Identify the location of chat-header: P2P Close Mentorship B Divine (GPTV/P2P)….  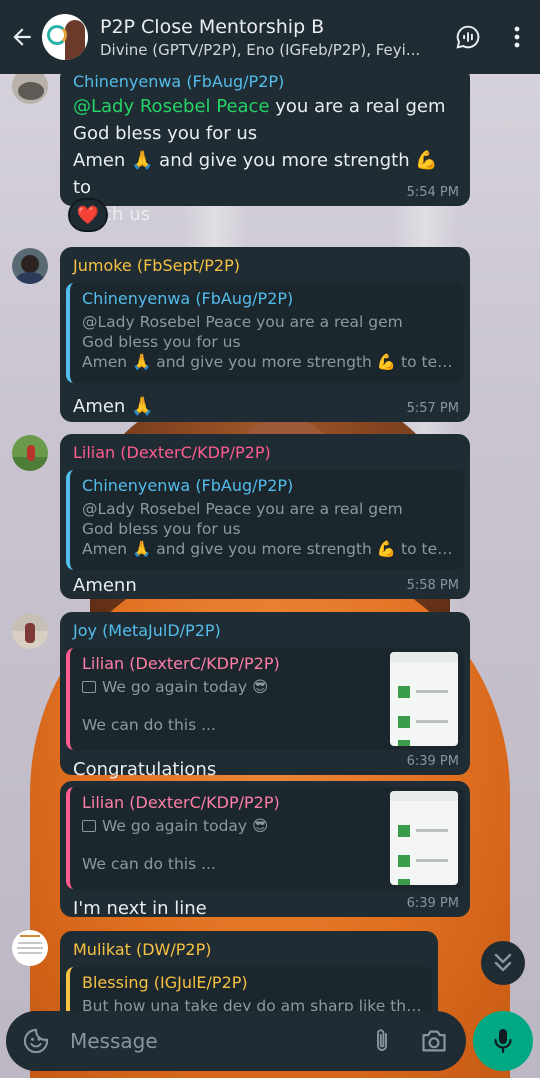
(270, 37).